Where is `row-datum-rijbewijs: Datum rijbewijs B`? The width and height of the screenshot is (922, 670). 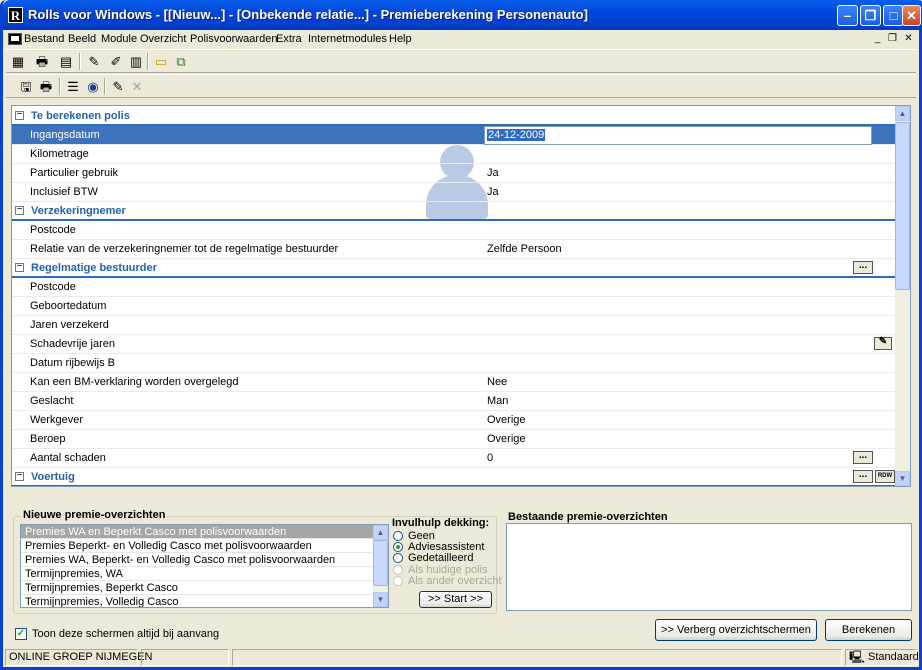
row-datum-rijbewijs: Datum rijbewijs B is located at coordinates (454, 363).